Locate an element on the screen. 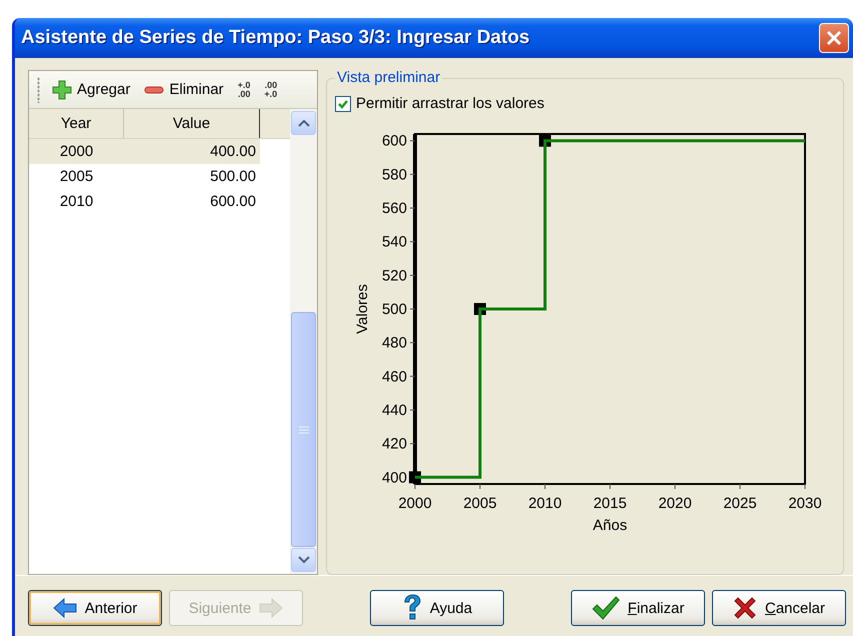  table-row: 2000 400.00 is located at coordinates (144, 151).